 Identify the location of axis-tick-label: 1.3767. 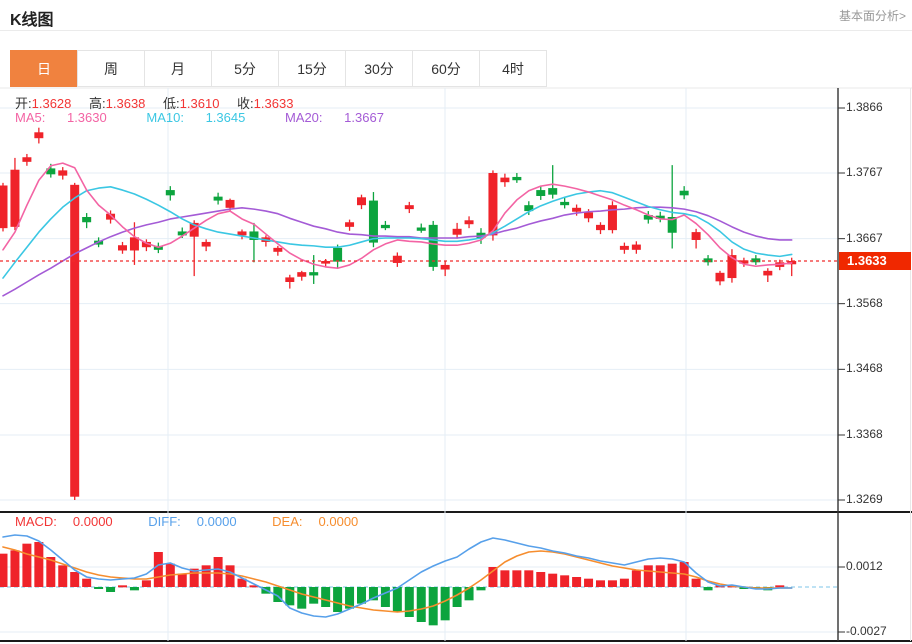
(864, 172).